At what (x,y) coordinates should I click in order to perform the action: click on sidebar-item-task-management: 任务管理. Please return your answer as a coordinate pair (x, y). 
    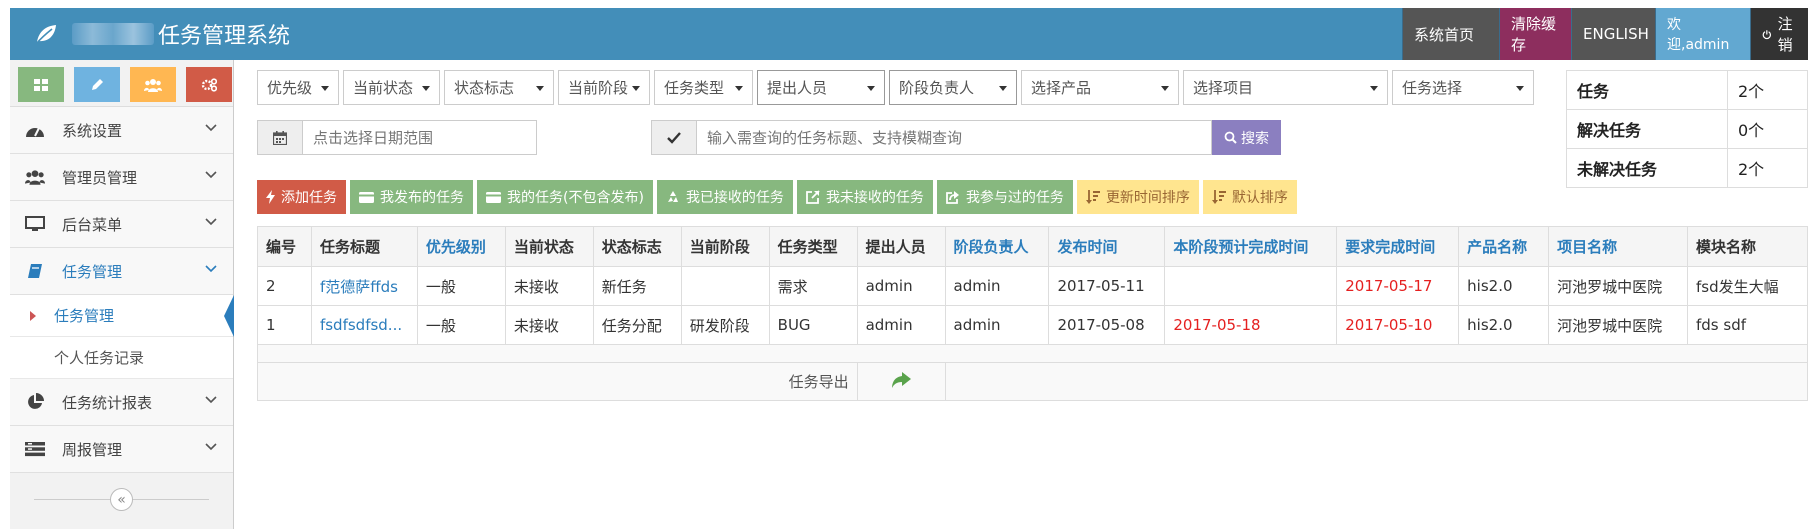
    Looking at the image, I should click on (121, 271).